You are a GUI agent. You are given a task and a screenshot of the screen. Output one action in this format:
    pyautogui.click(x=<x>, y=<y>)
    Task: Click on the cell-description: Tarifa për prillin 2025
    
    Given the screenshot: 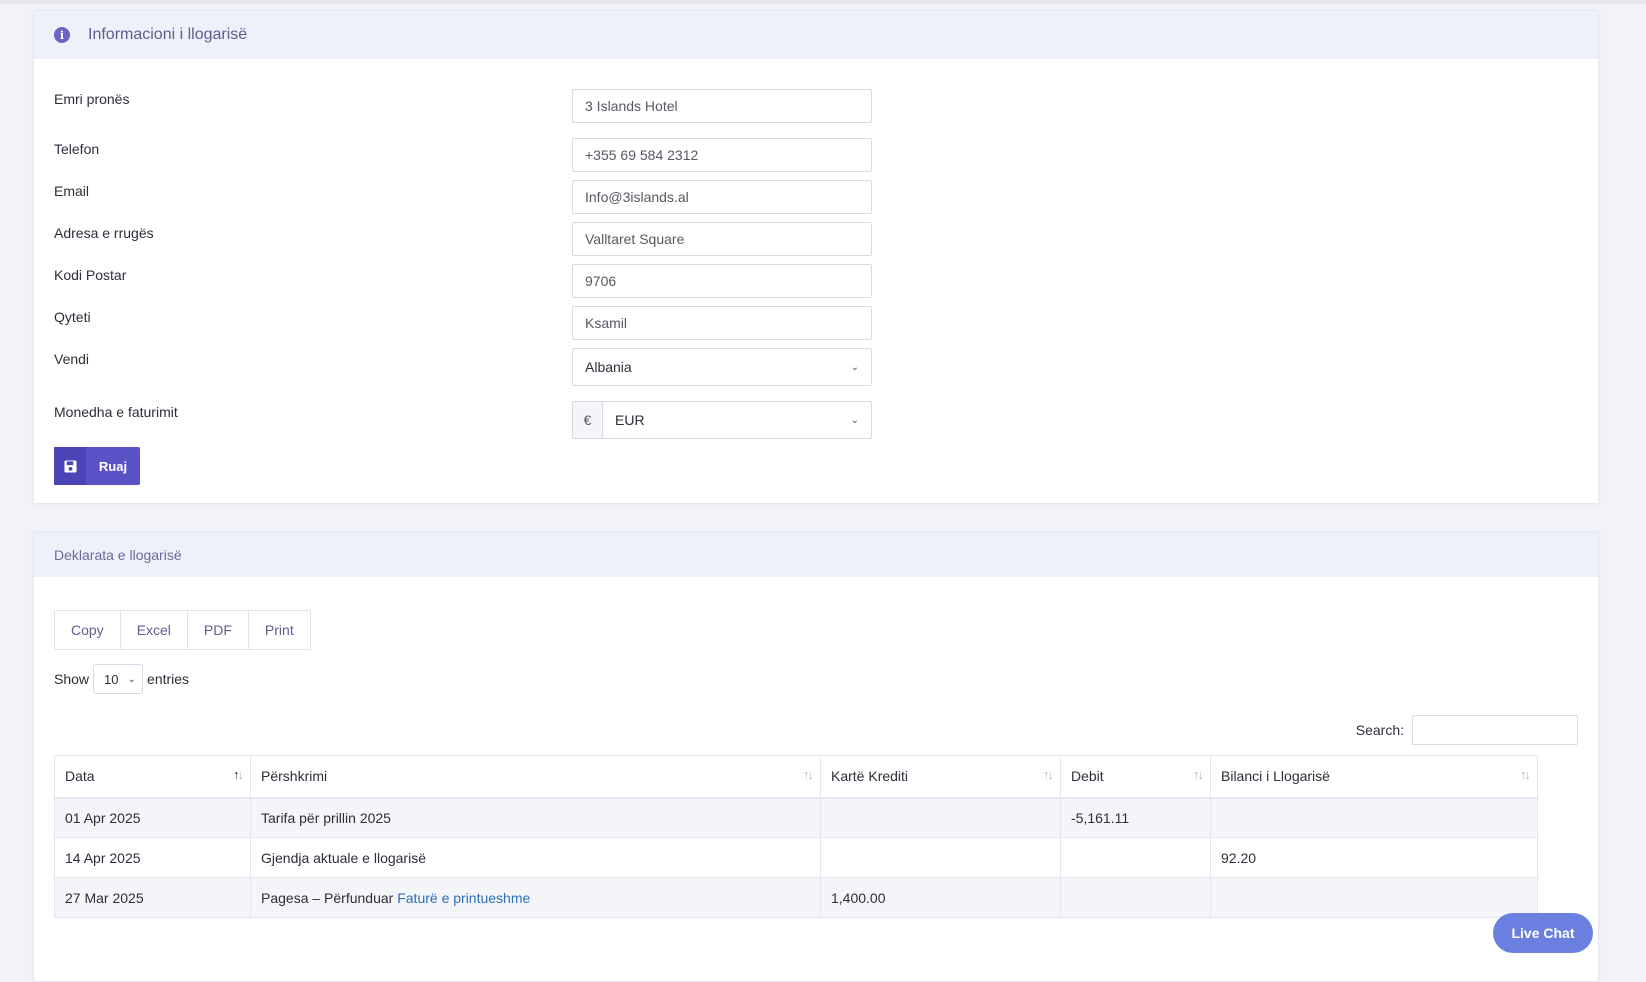 What is the action you would take?
    pyautogui.click(x=535, y=817)
    